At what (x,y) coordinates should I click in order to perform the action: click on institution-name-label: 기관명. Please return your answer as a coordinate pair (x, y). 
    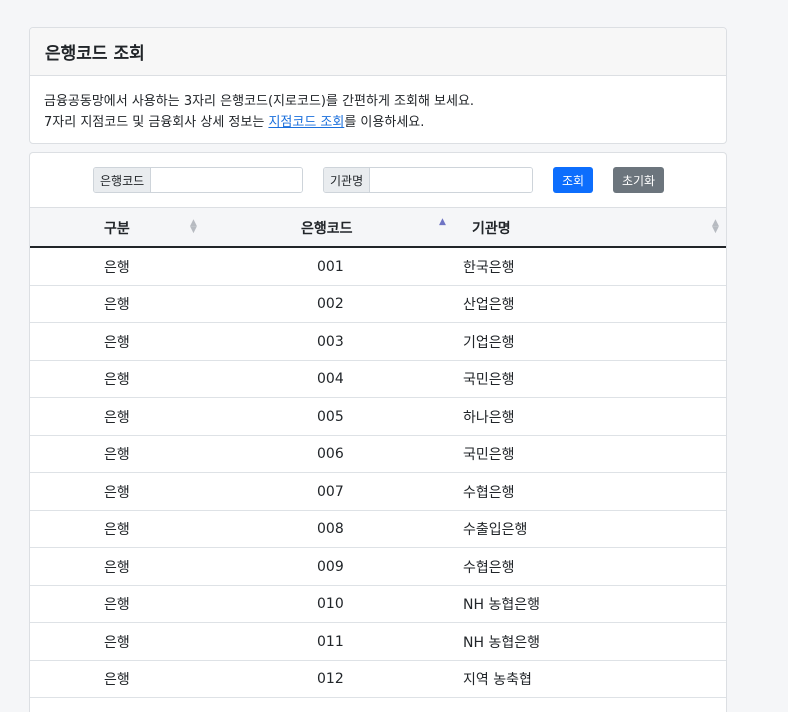
    Looking at the image, I should click on (347, 180).